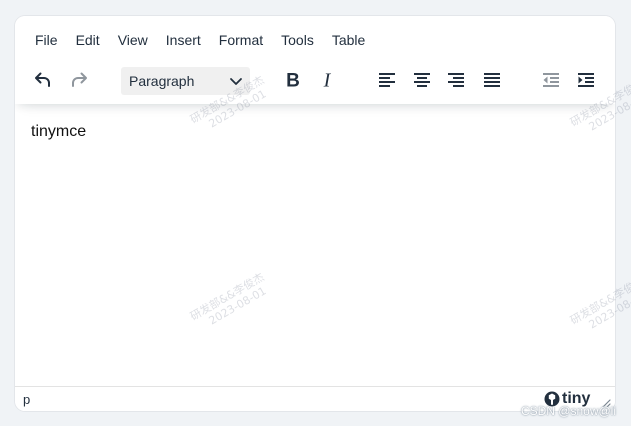 The width and height of the screenshot is (631, 426). What do you see at coordinates (45, 40) in the screenshot?
I see `menu-file: File` at bounding box center [45, 40].